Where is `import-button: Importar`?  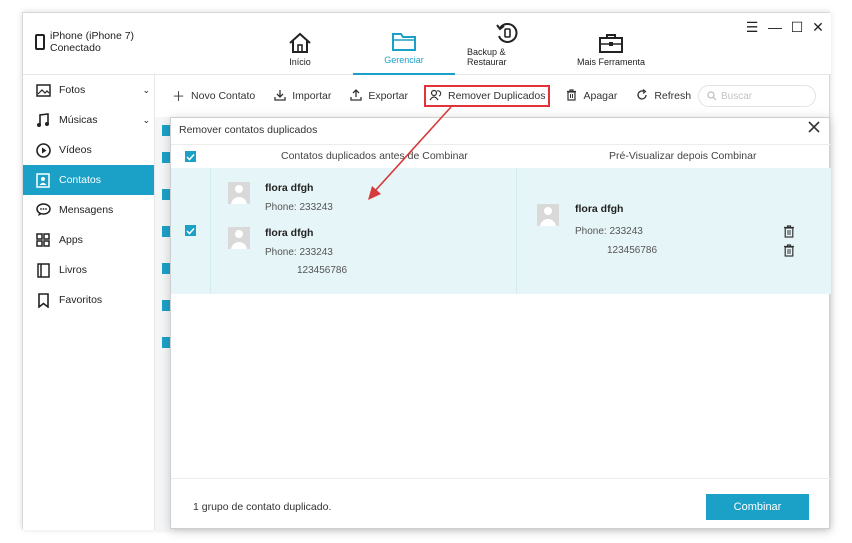 import-button: Importar is located at coordinates (302, 96).